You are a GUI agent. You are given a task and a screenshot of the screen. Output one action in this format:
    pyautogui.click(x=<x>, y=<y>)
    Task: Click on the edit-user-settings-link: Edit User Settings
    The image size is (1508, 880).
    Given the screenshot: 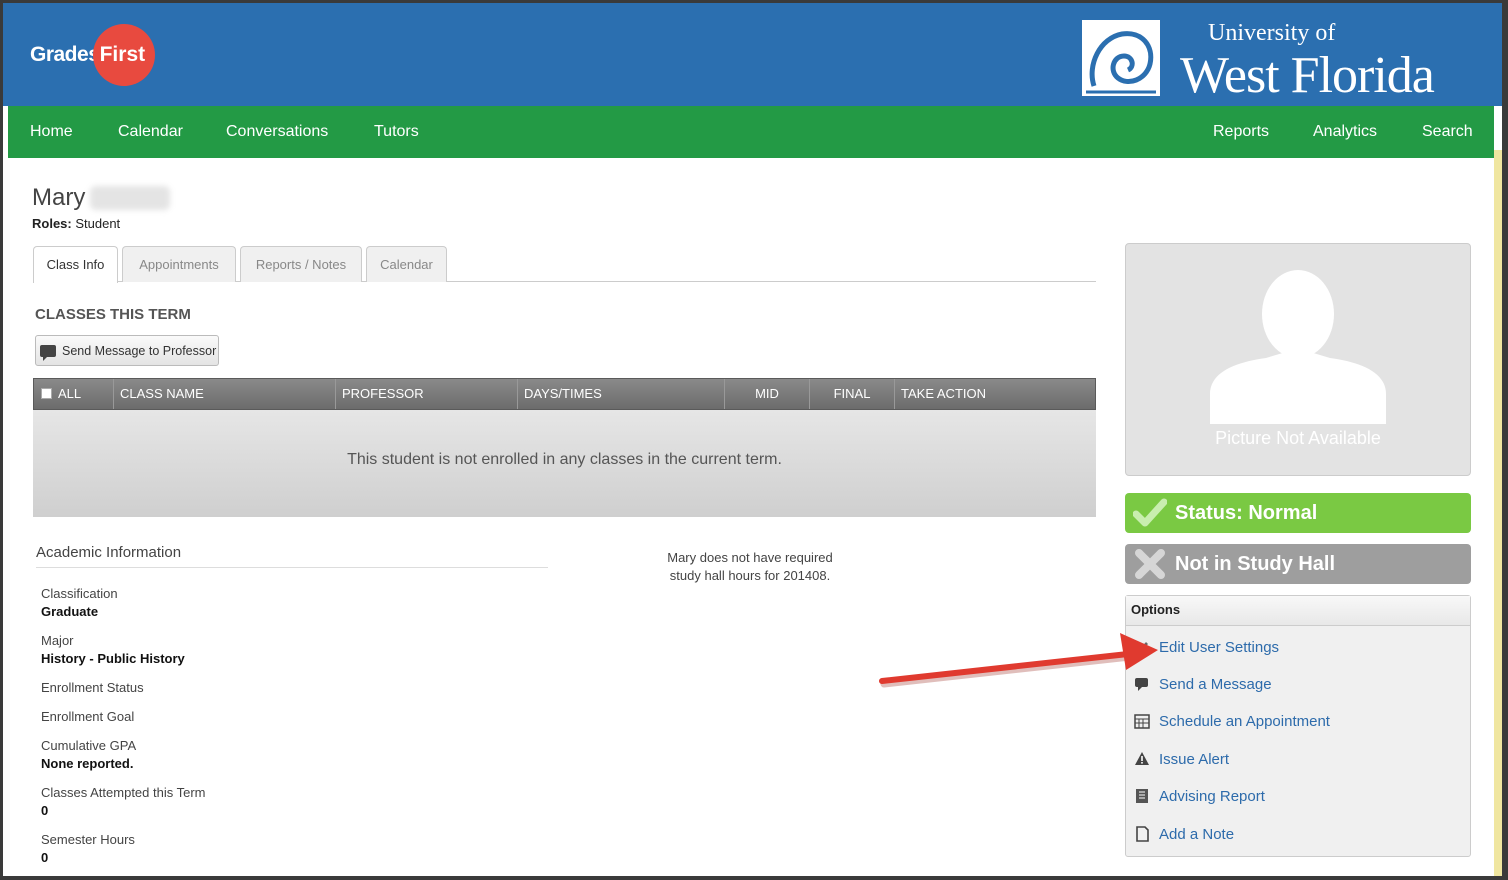 What is the action you would take?
    pyautogui.click(x=1206, y=647)
    